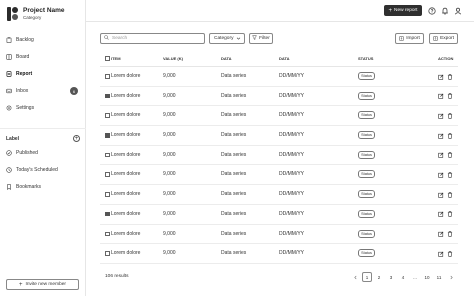  What do you see at coordinates (447, 38) in the screenshot?
I see `export-label: Export` at bounding box center [447, 38].